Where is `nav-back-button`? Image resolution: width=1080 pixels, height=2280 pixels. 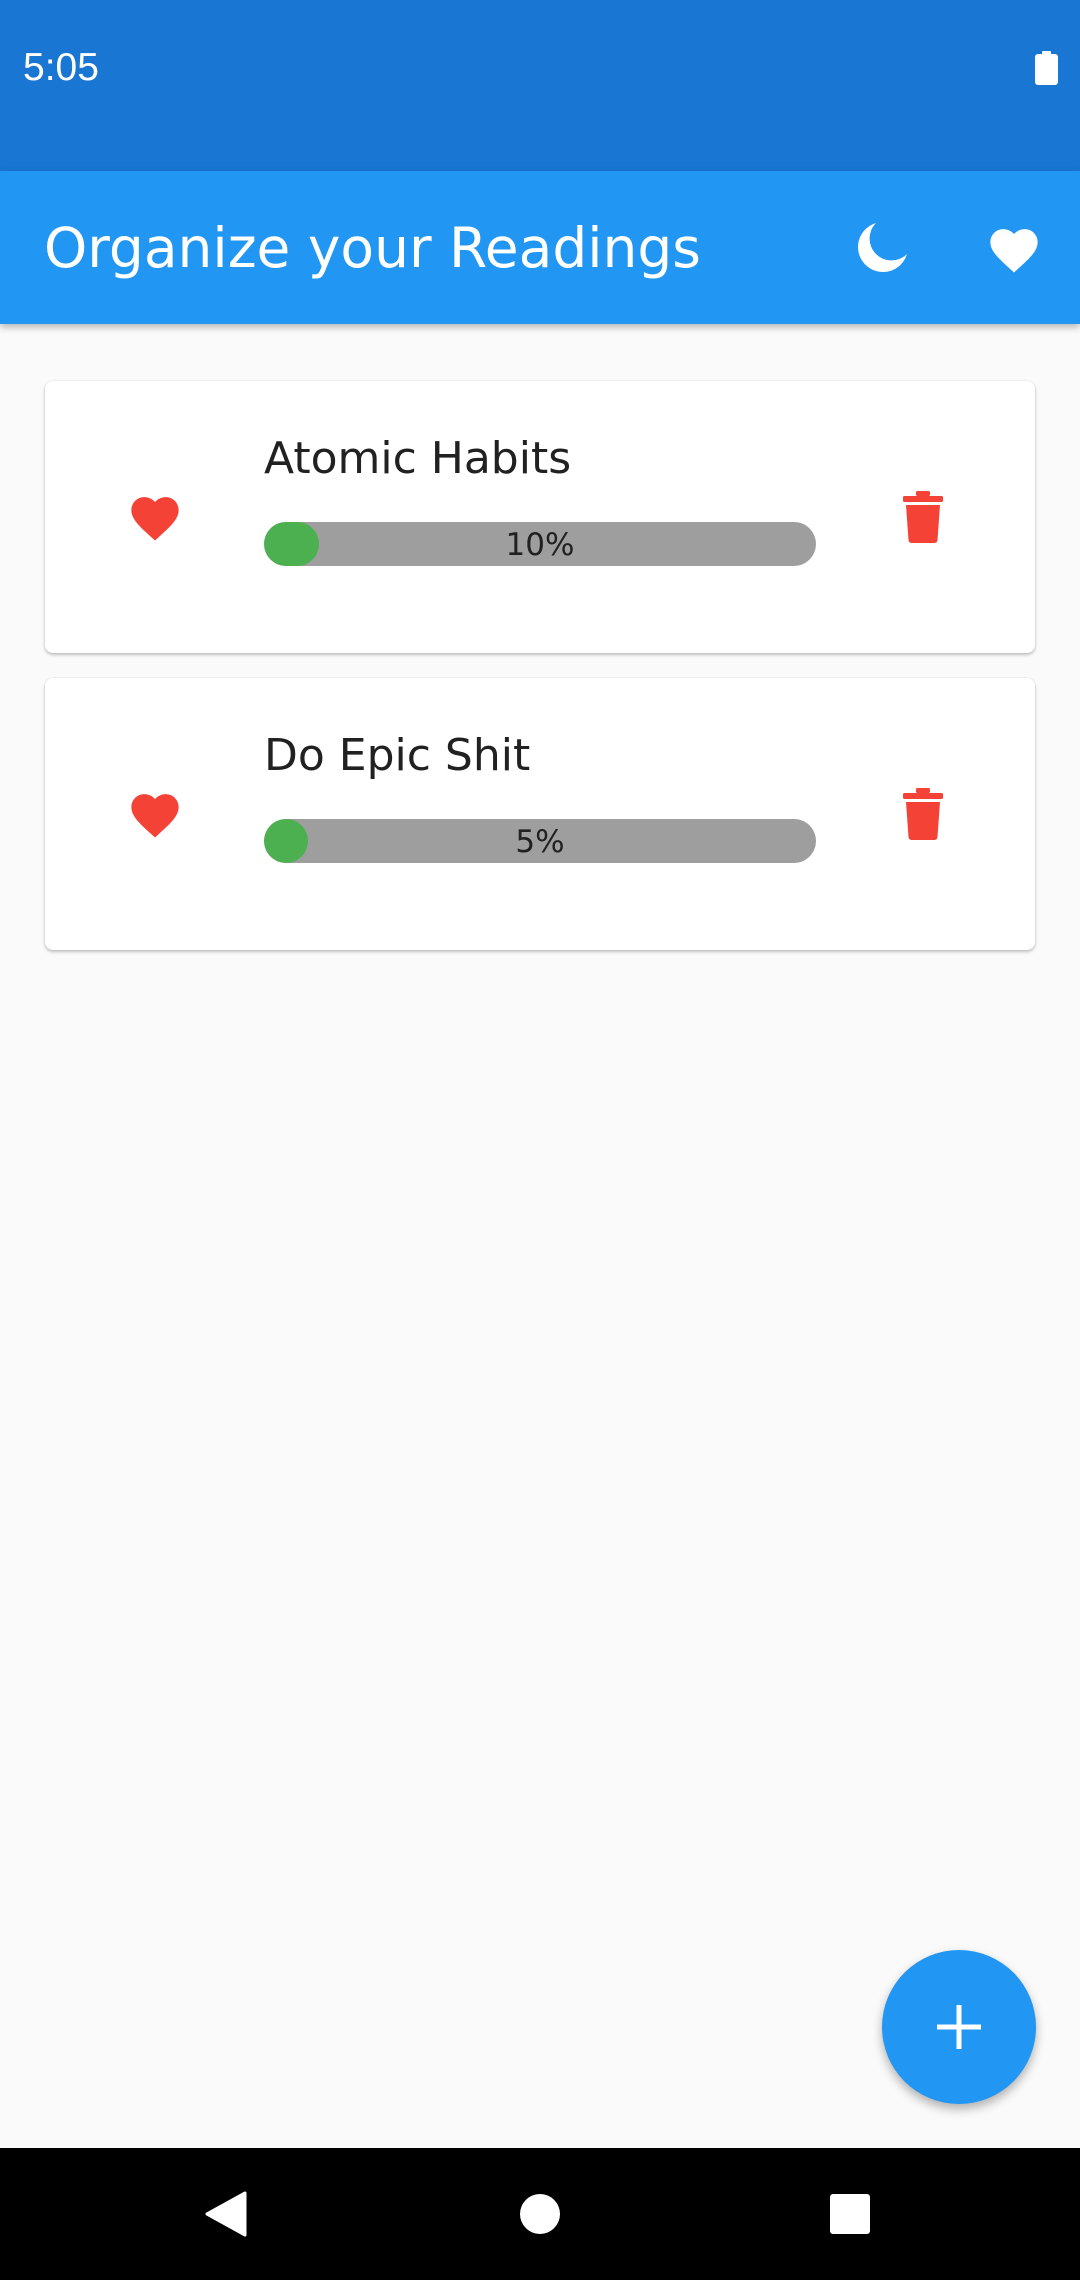 nav-back-button is located at coordinates (226, 2214).